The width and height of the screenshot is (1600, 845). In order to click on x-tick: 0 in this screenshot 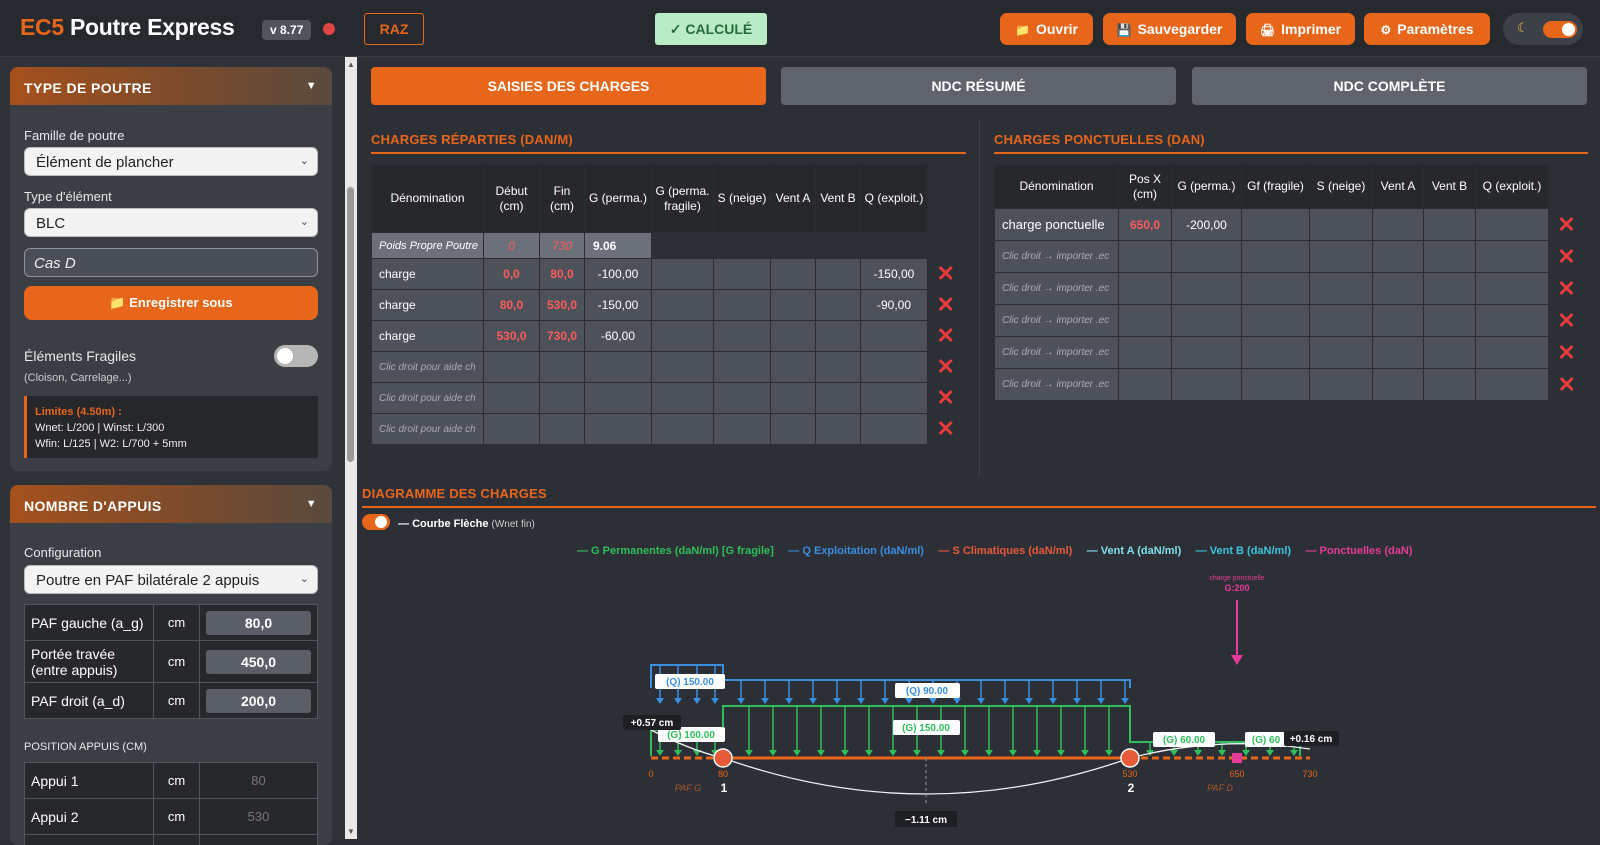, I will do `click(650, 774)`.